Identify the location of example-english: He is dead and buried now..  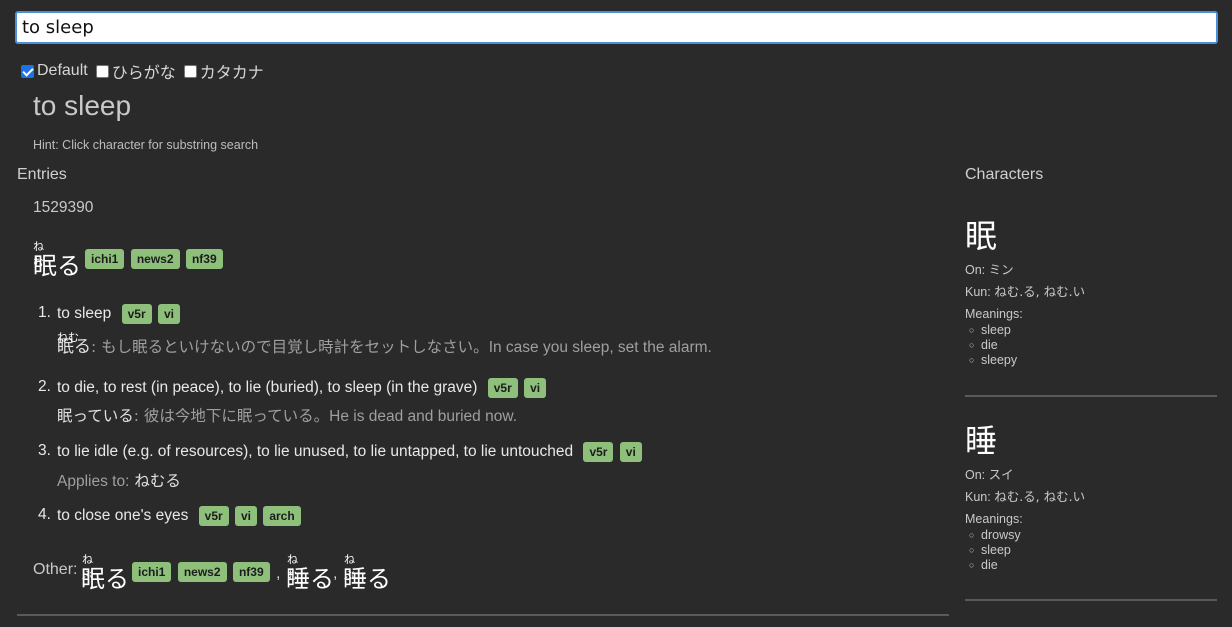
(423, 416).